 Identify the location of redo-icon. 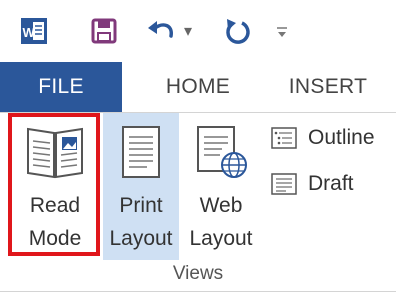
(237, 31).